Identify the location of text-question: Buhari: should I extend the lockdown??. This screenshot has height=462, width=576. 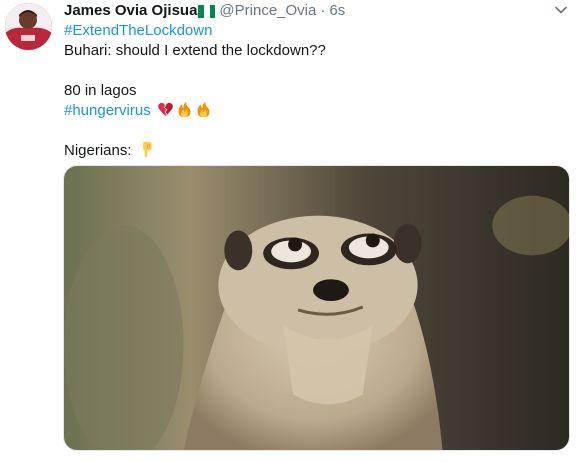
(195, 50).